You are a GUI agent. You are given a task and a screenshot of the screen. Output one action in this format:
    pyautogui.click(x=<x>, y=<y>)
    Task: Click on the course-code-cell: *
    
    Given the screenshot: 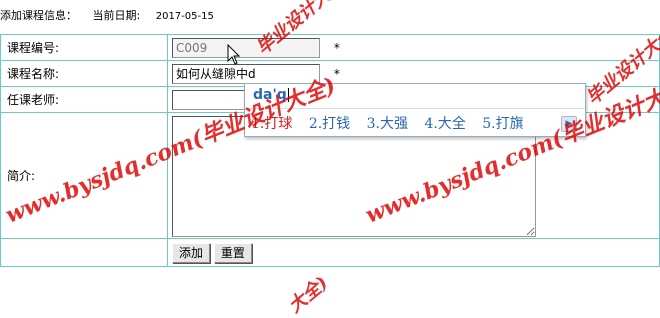 What is the action you would take?
    pyautogui.click(x=413, y=47)
    